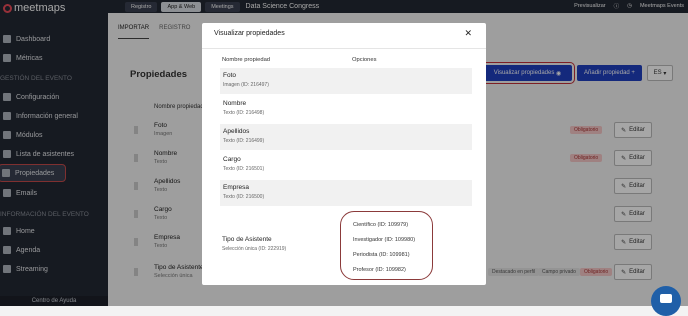  What do you see at coordinates (230, 75) in the screenshot?
I see `row-name: Foto` at bounding box center [230, 75].